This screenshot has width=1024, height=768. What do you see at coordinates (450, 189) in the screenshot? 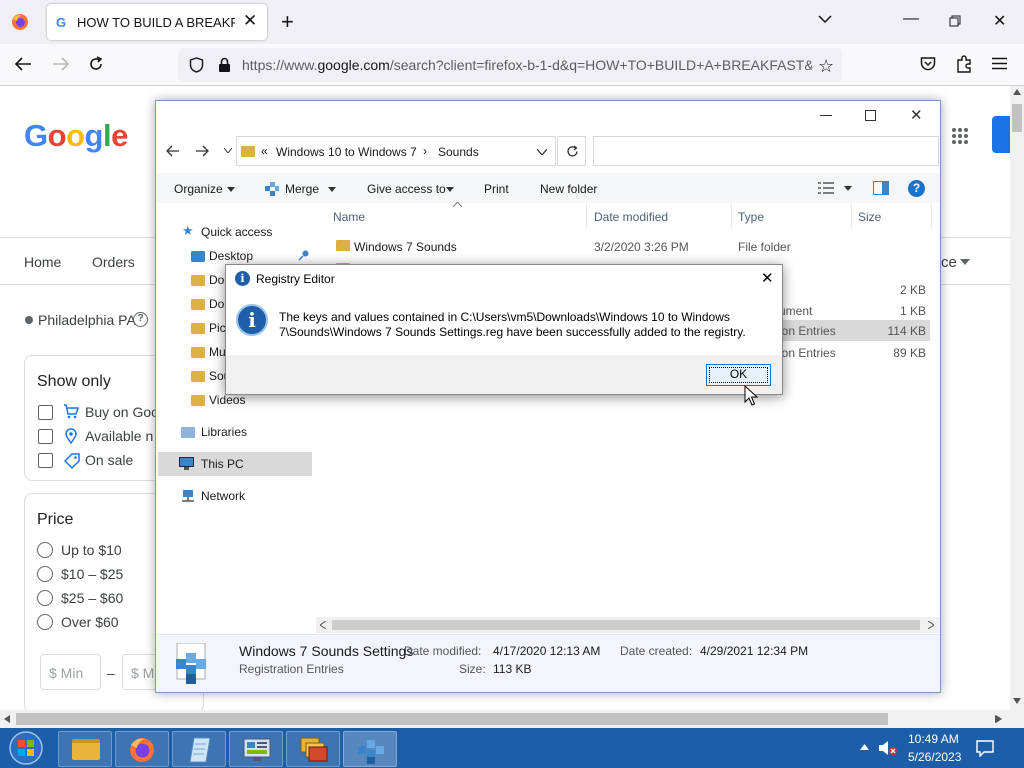
I see `give-access-caret-icon` at bounding box center [450, 189].